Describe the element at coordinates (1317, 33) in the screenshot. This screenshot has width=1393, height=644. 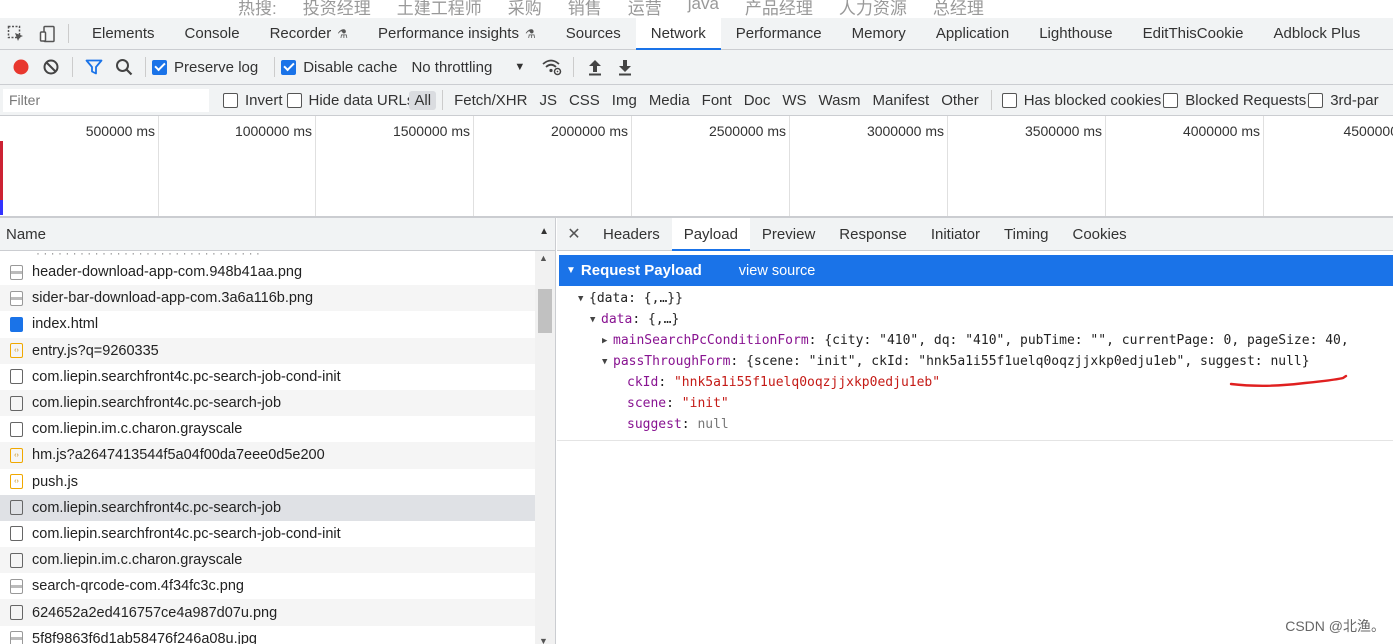
I see `tab-adblock-plus: Adblock Plus` at that location.